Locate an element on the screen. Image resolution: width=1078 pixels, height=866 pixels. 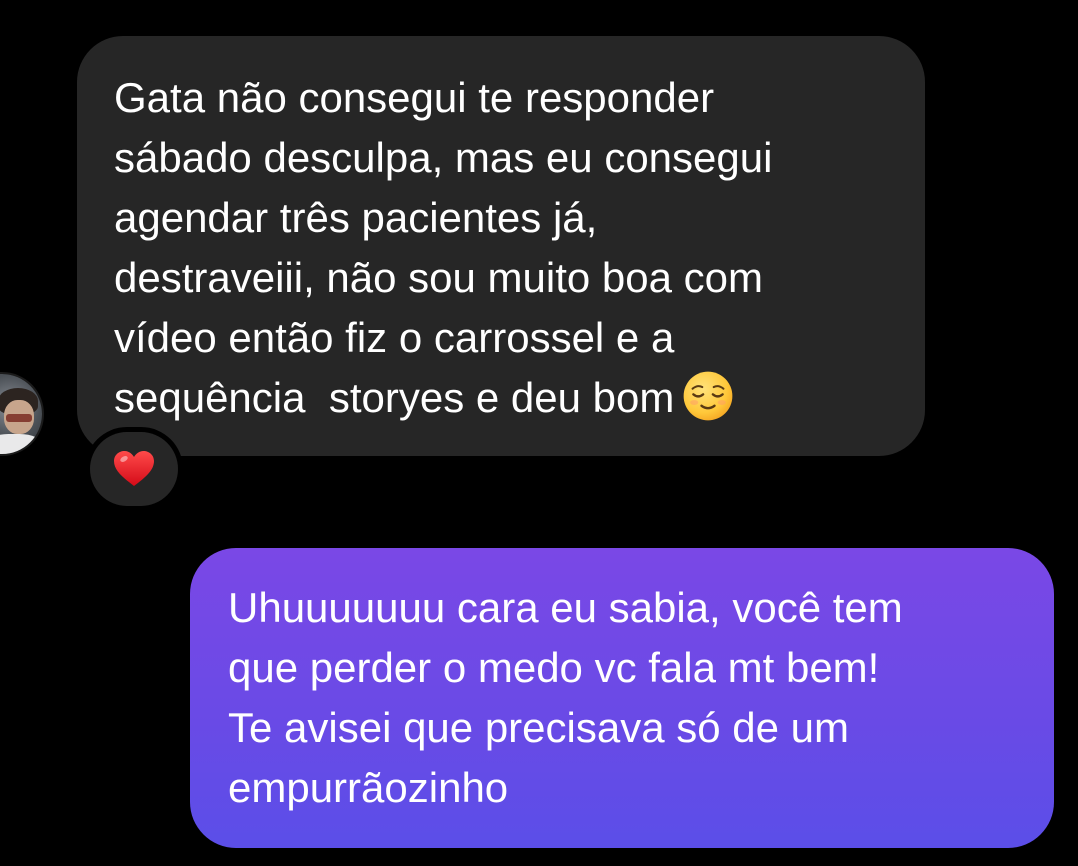
received-message-line: vídeo então fiz o carrossel e a is located at coordinates (394, 337).